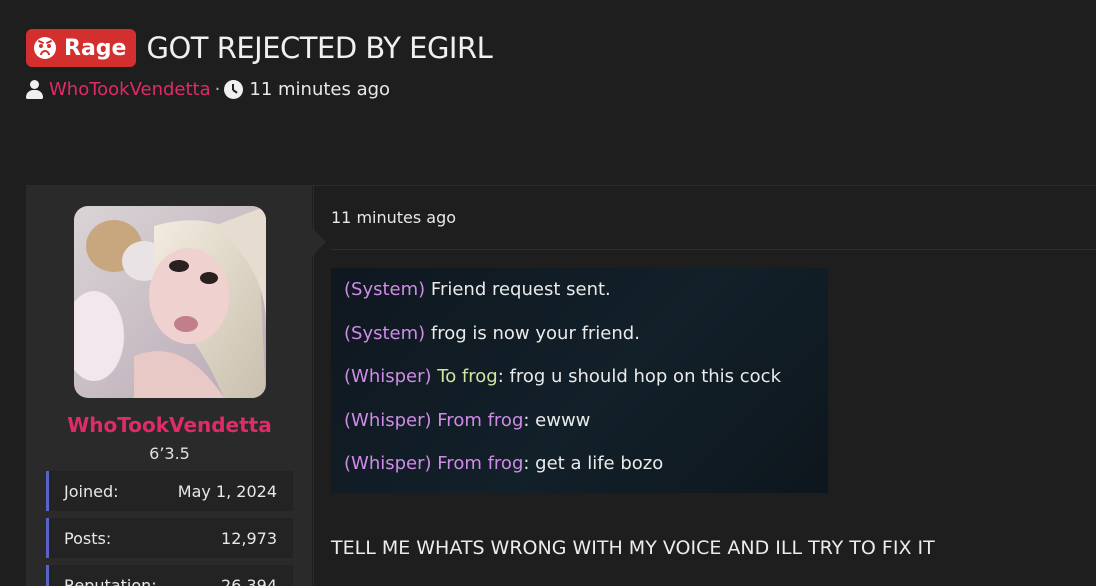 This screenshot has width=1096, height=586. I want to click on avatar-image, so click(170, 302).